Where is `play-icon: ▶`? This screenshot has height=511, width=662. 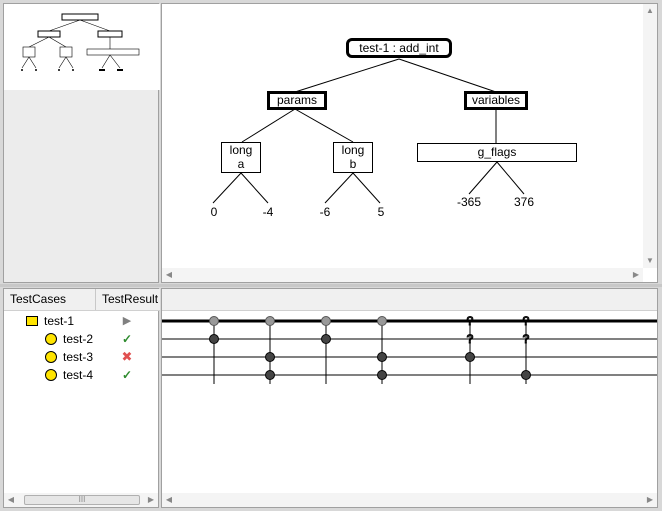
play-icon: ▶ is located at coordinates (127, 321).